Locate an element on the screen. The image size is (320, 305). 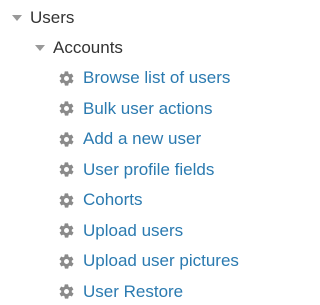
tree-item-link: User profile fields is located at coordinates (136, 170).